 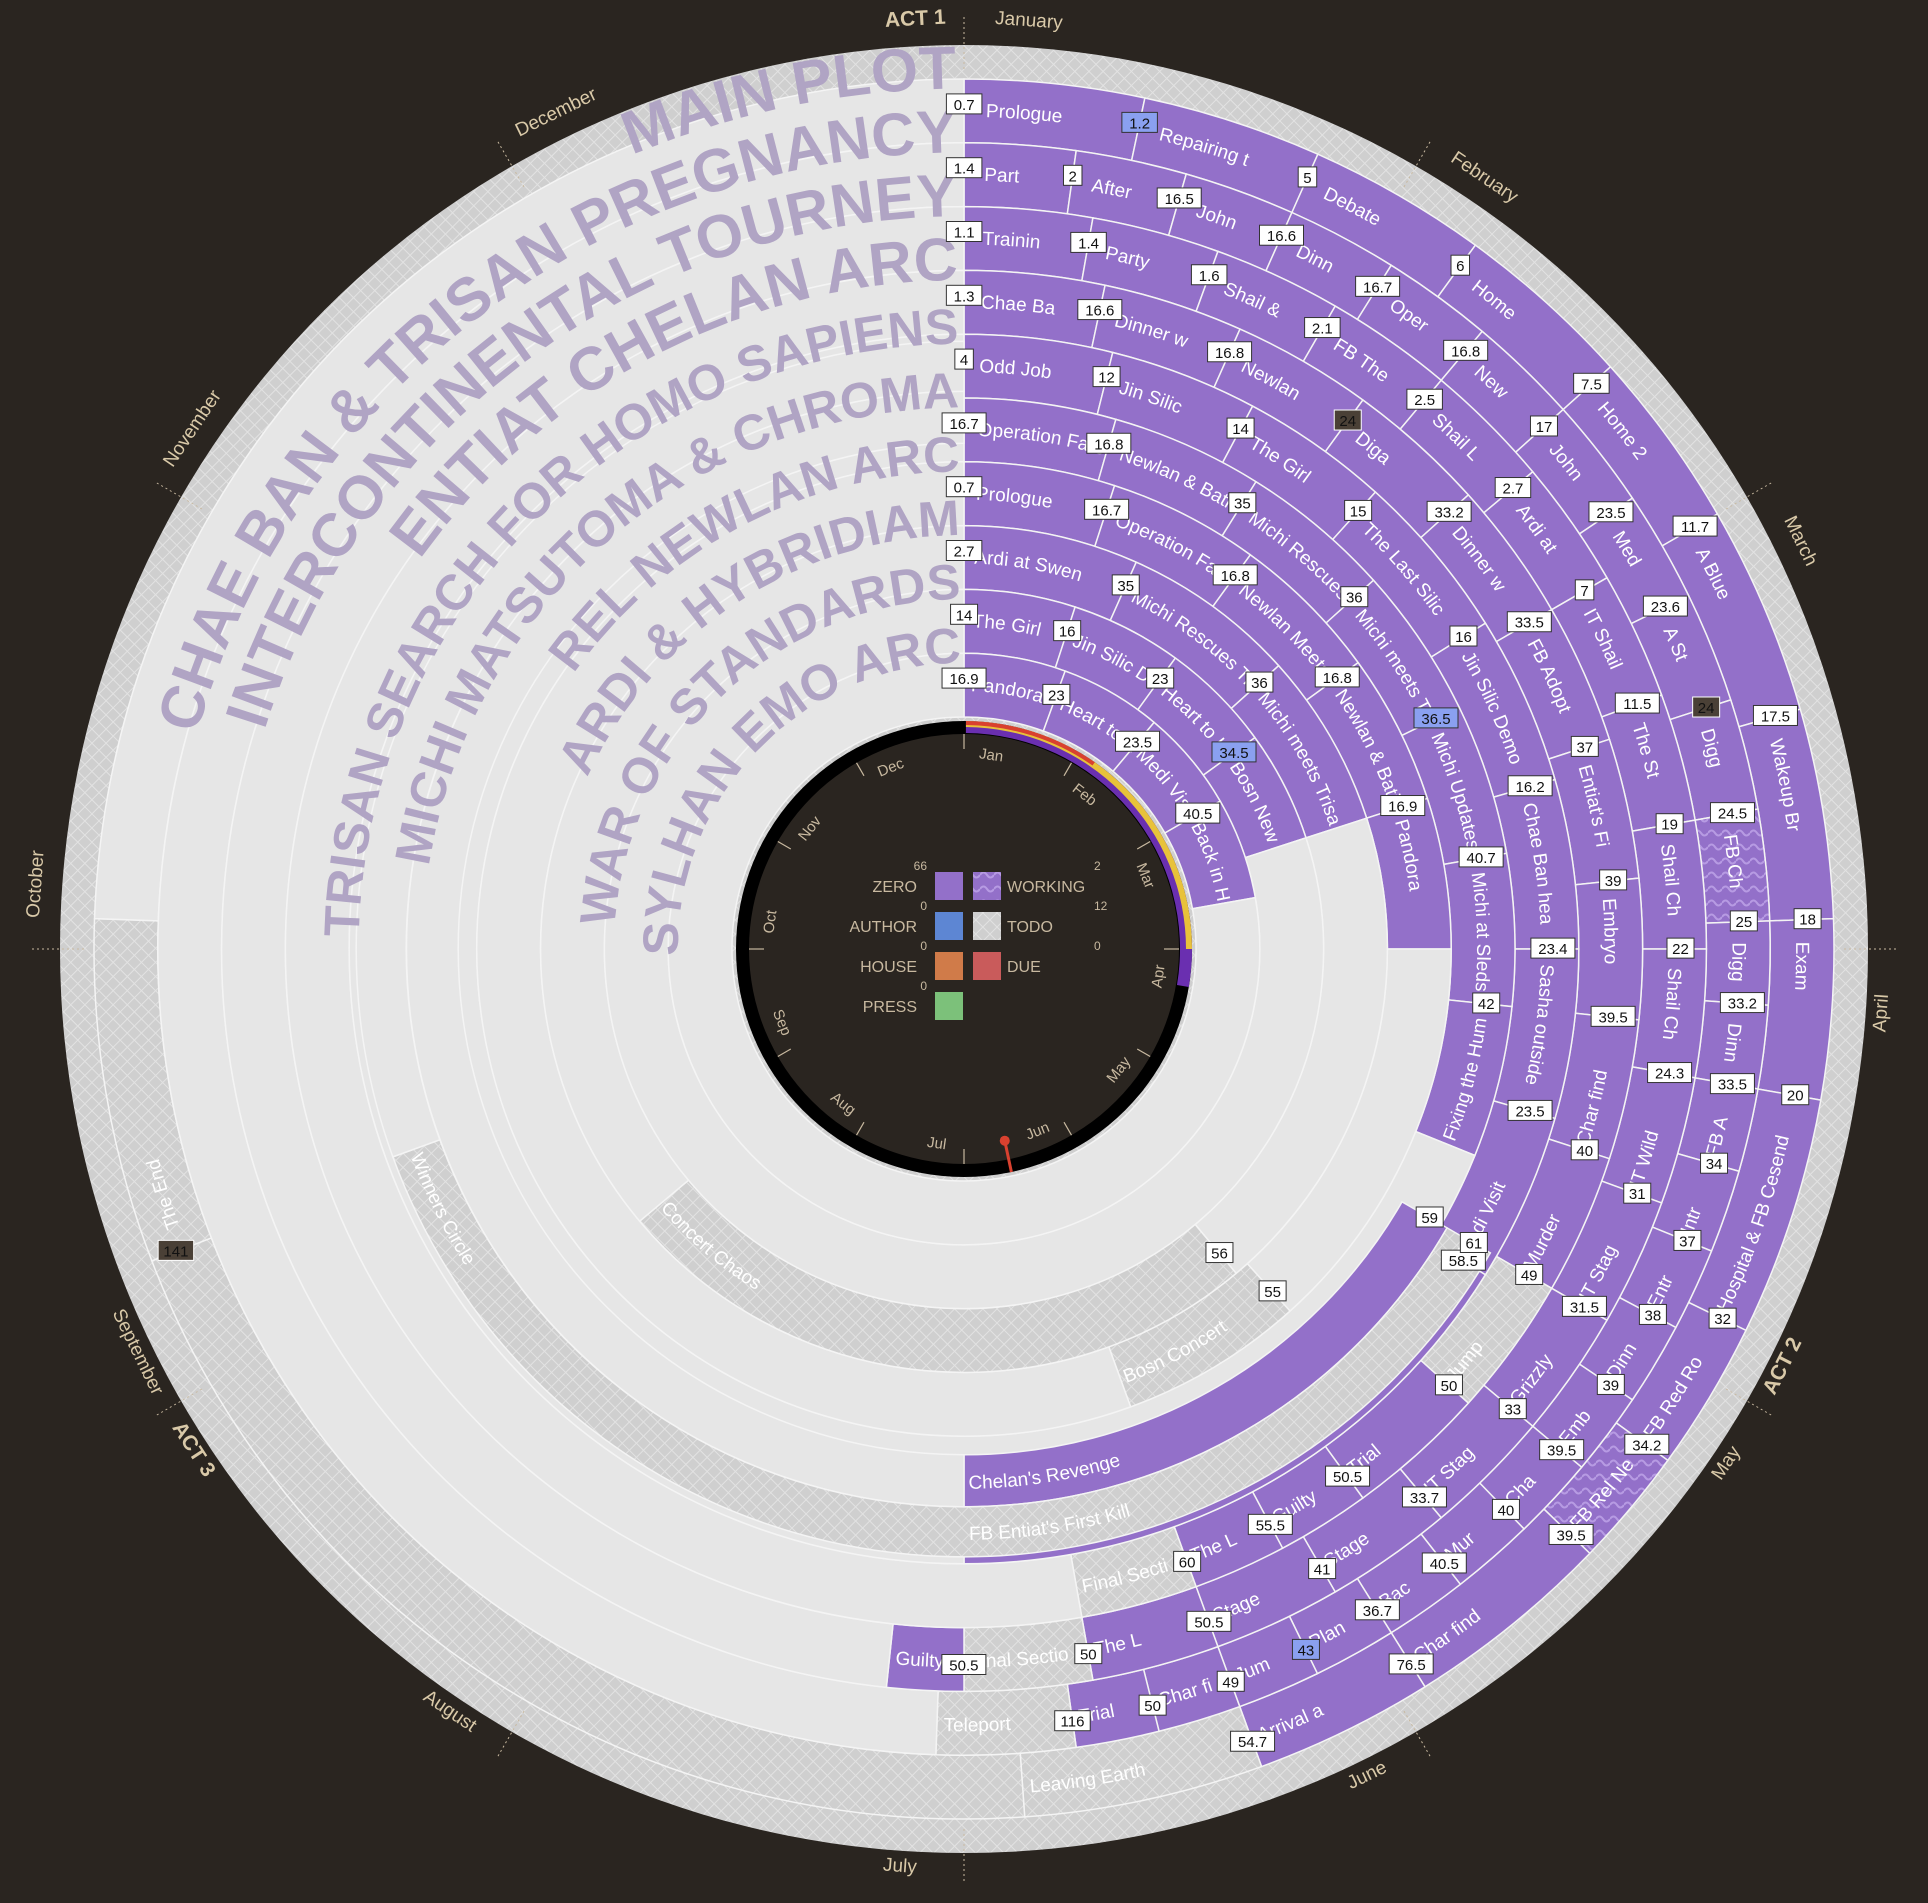 What do you see at coordinates (1637, 704) in the screenshot?
I see `svg-text: 11.5` at bounding box center [1637, 704].